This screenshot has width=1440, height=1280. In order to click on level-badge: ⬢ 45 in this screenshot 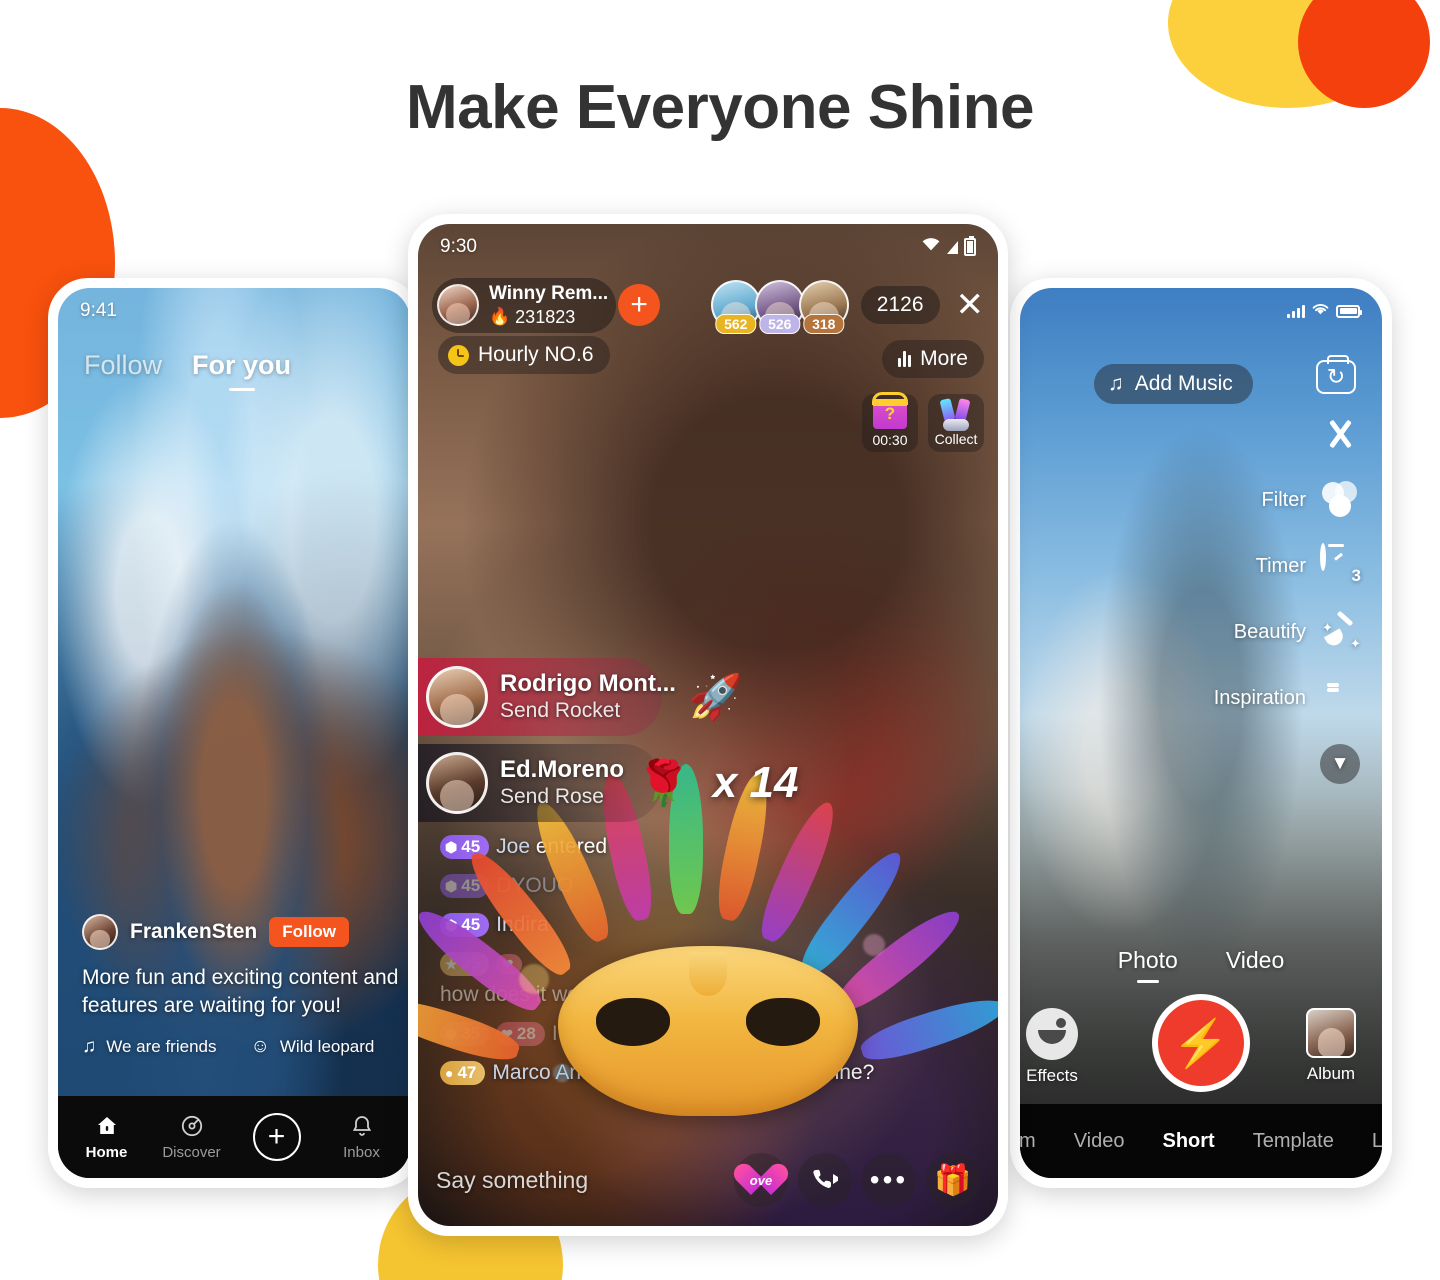, I will do `click(465, 886)`.